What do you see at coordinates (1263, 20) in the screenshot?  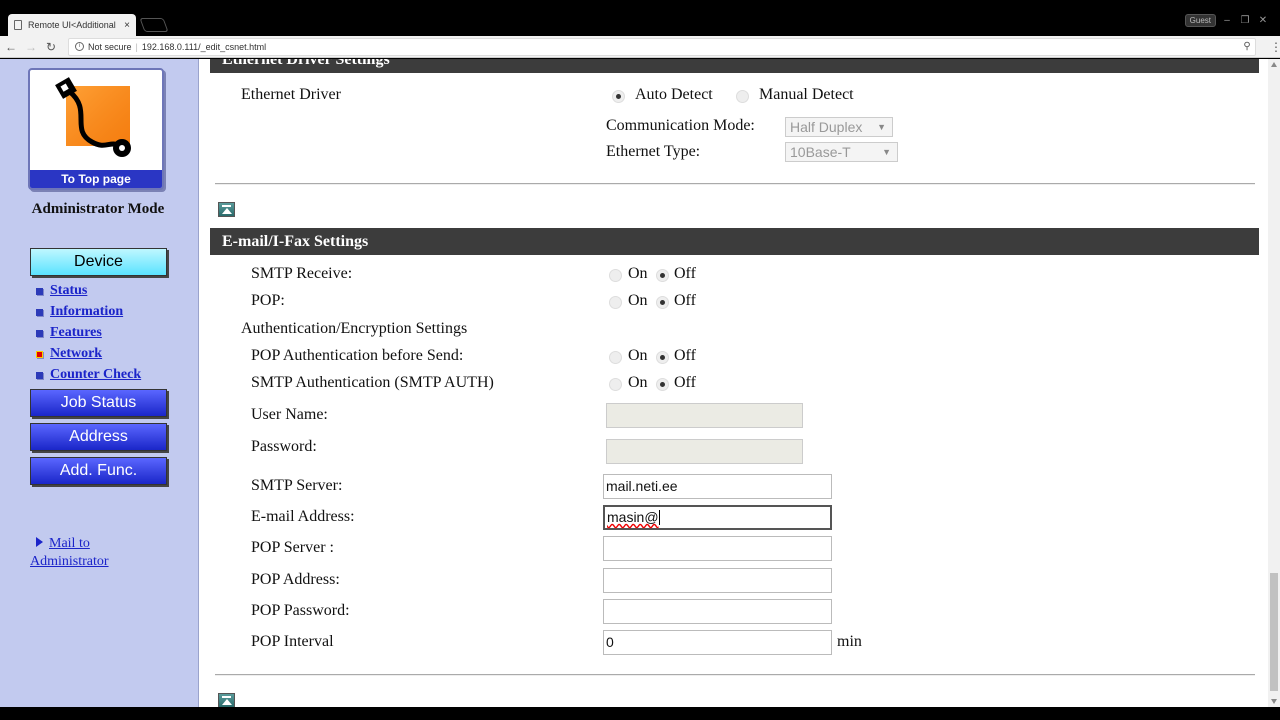 I see `close-window-icon: ✕` at bounding box center [1263, 20].